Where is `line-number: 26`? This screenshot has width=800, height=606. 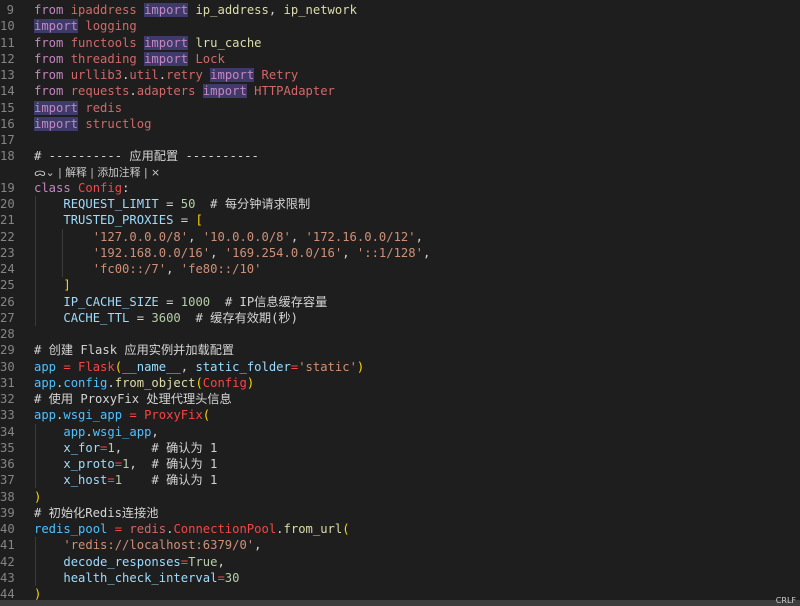 line-number: 26 is located at coordinates (7, 301).